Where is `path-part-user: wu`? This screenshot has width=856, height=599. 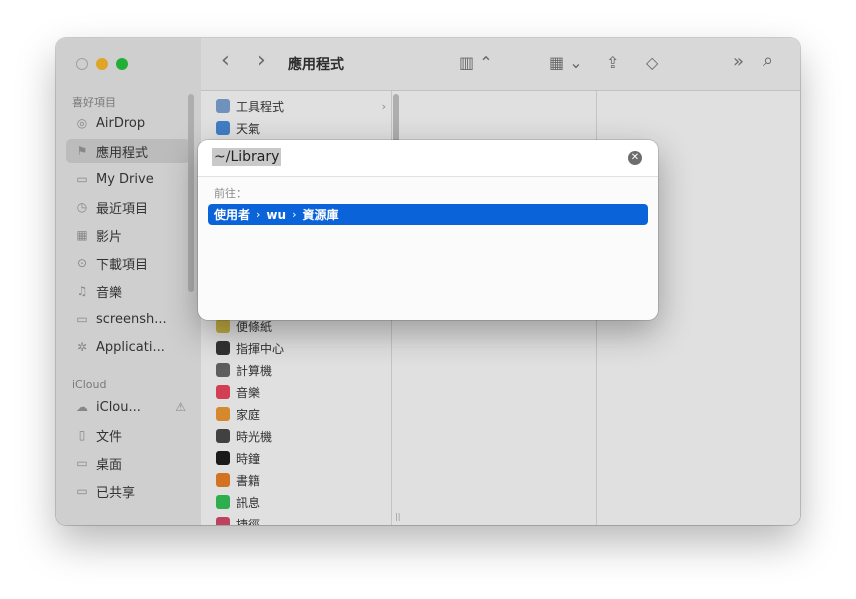
path-part-user: wu is located at coordinates (276, 214).